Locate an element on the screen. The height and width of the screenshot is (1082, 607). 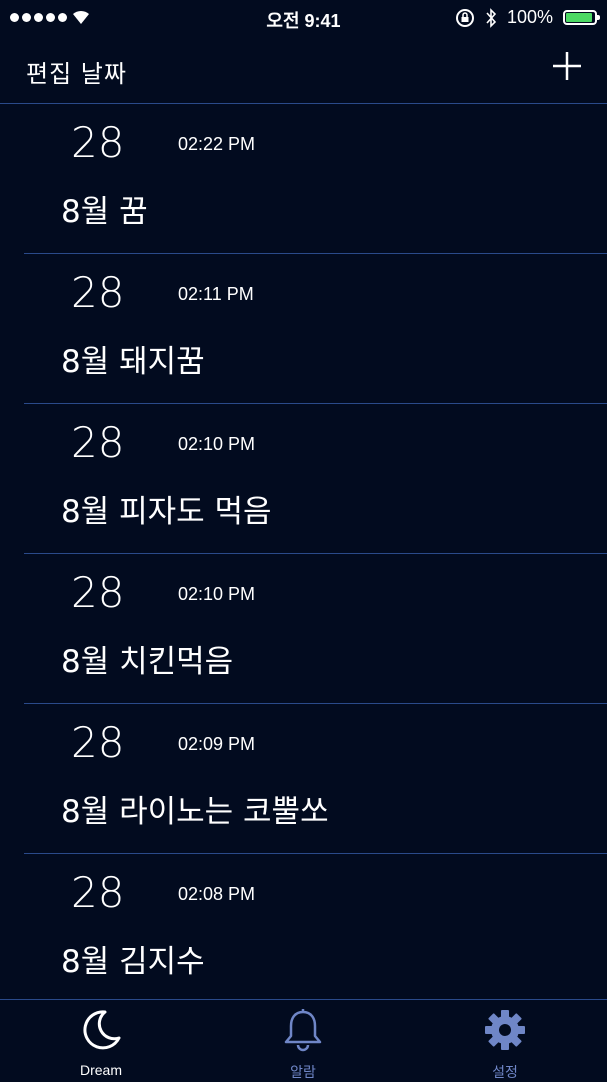
battery-percent: 100% is located at coordinates (529, 17).